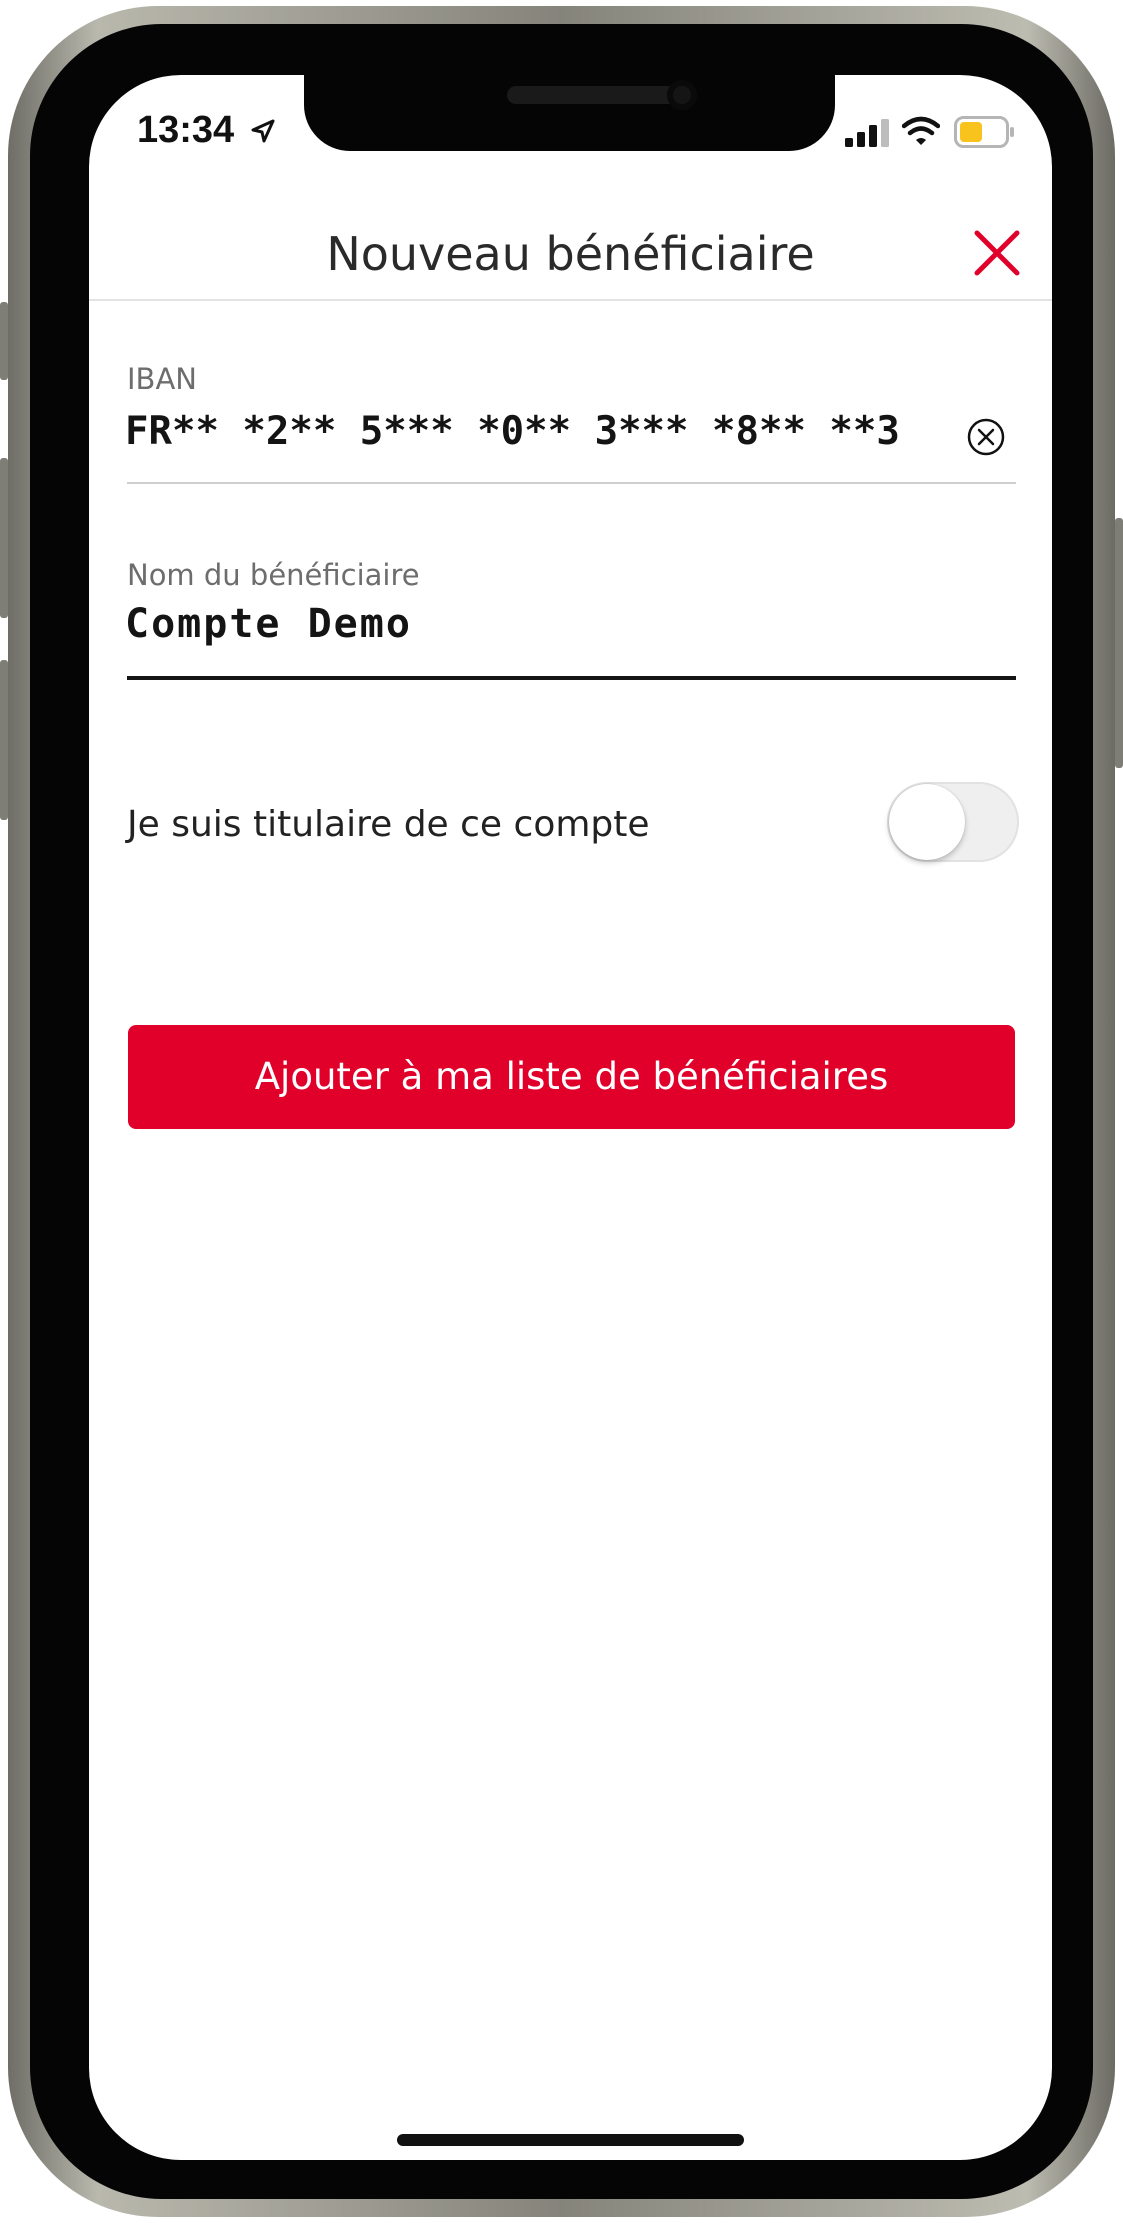 The image size is (1123, 2223). Describe the element at coordinates (571, 483) in the screenshot. I see `iban-underline` at that location.